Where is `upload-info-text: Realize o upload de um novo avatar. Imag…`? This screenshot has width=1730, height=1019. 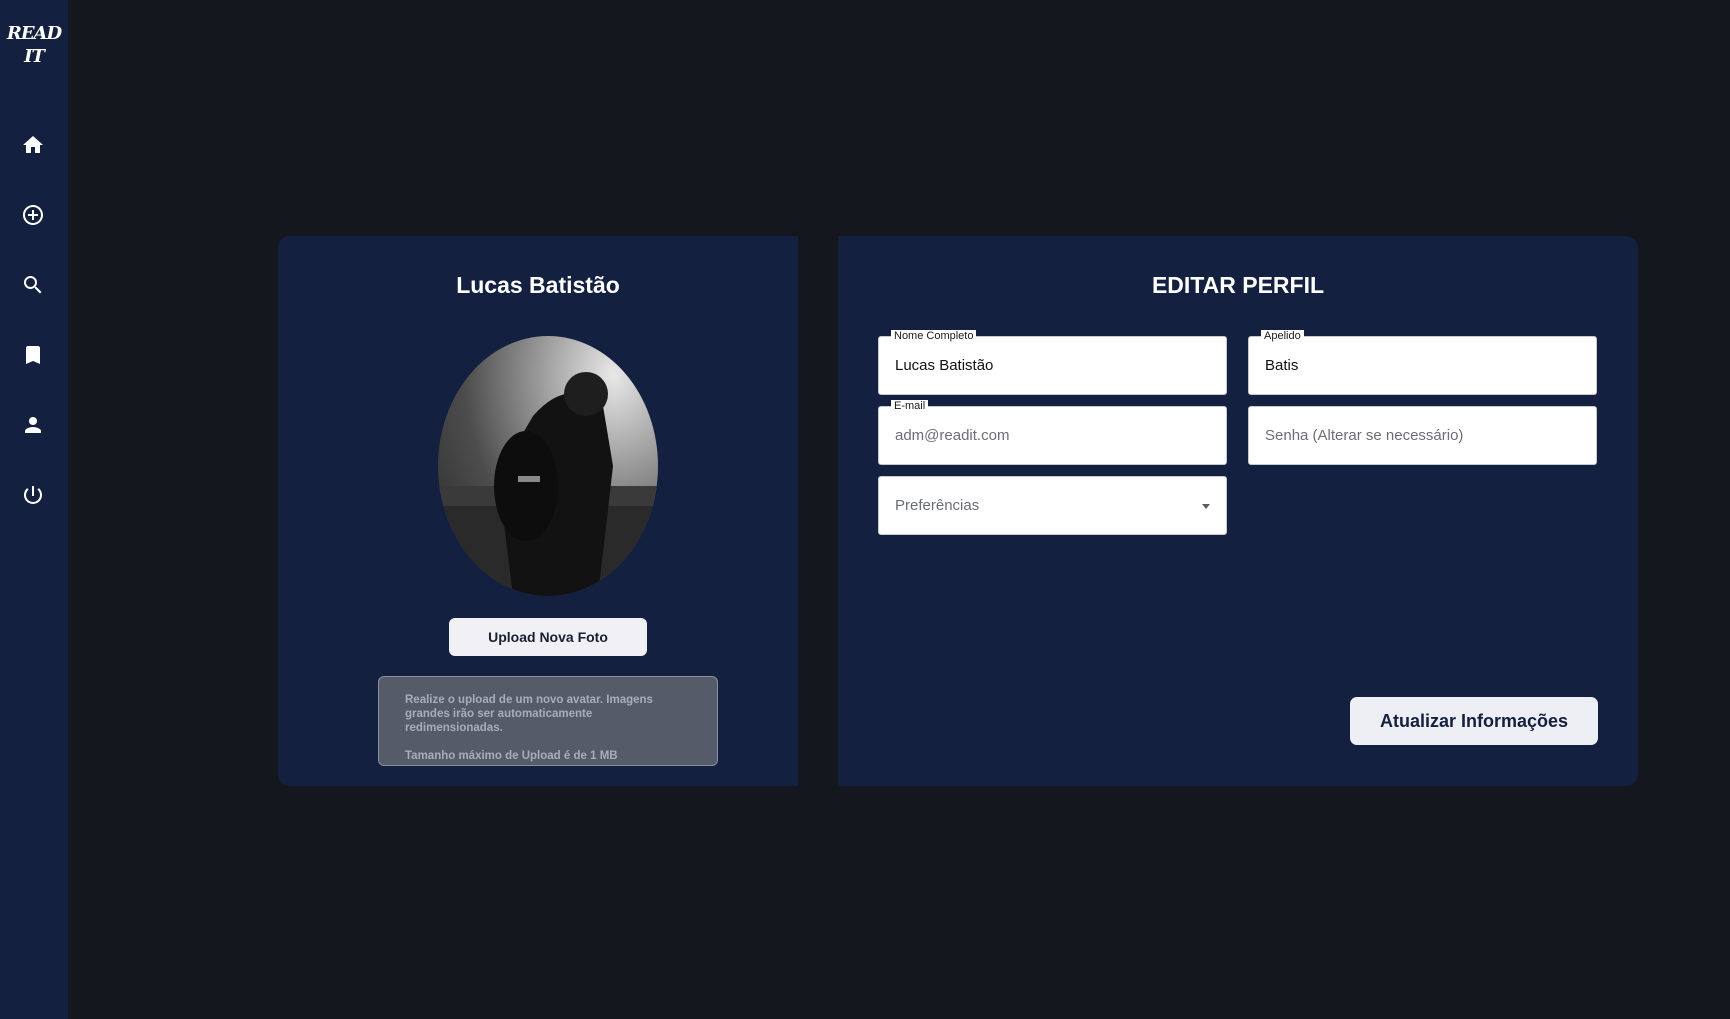 upload-info-text: Realize o upload de um novo avatar. Imag… is located at coordinates (529, 714).